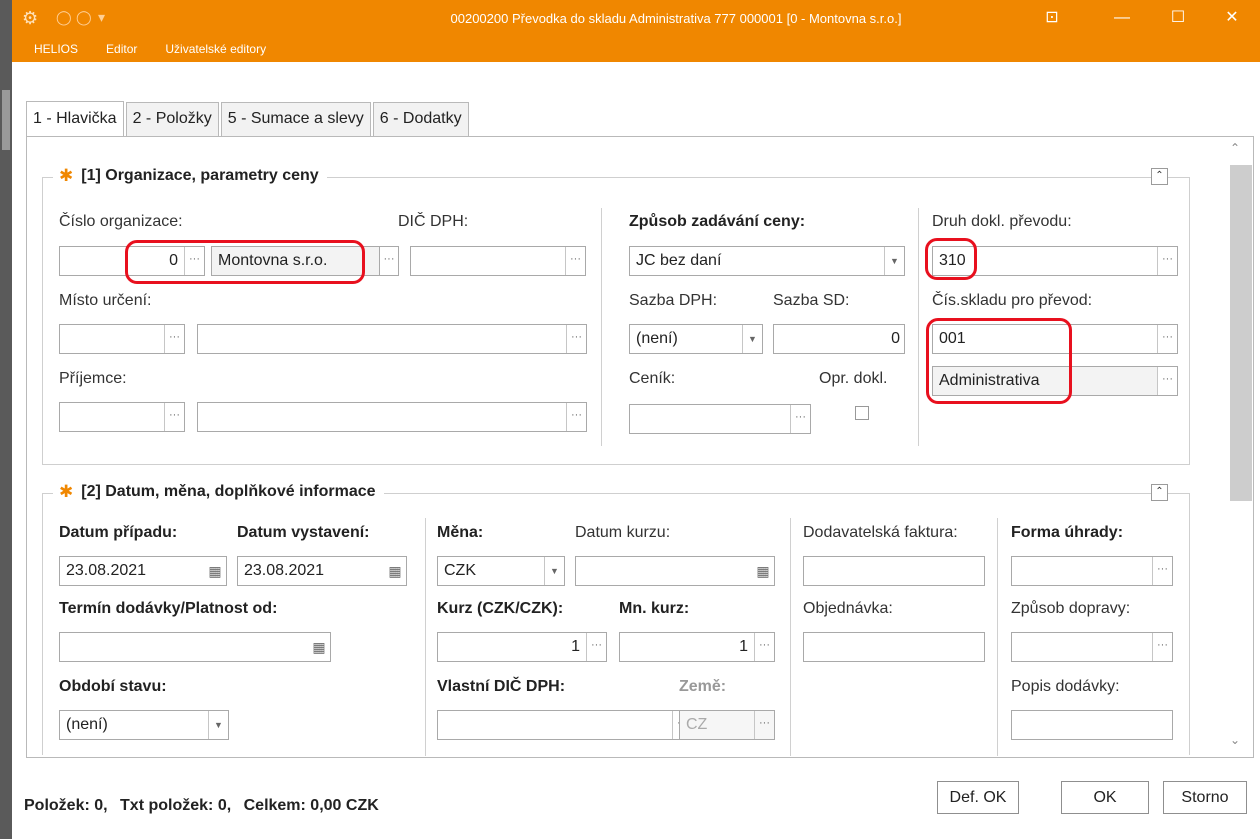 The height and width of the screenshot is (839, 1260). What do you see at coordinates (978, 797) in the screenshot?
I see `def-ok-button: Def. OK` at bounding box center [978, 797].